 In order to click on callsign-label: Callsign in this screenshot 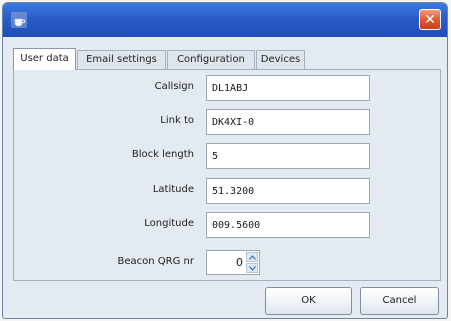, I will do `click(174, 86)`.